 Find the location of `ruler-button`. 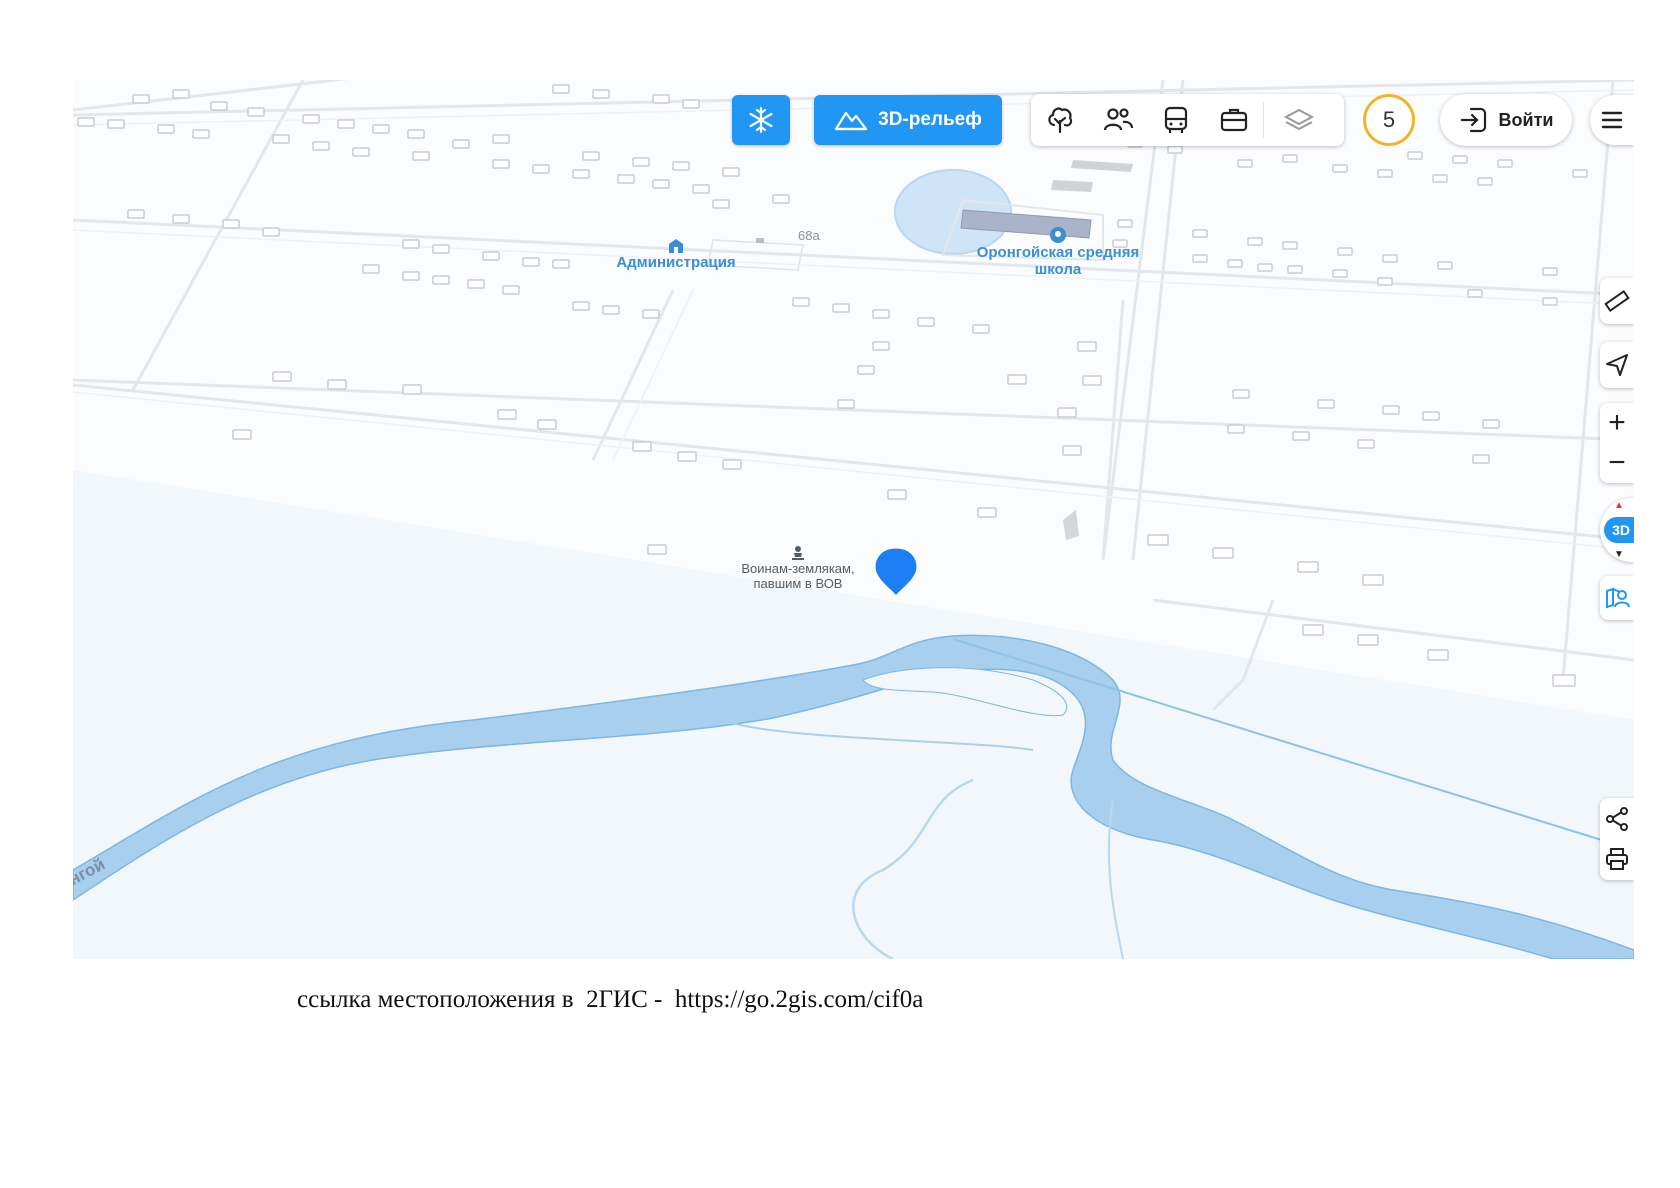

ruler-button is located at coordinates (1617, 301).